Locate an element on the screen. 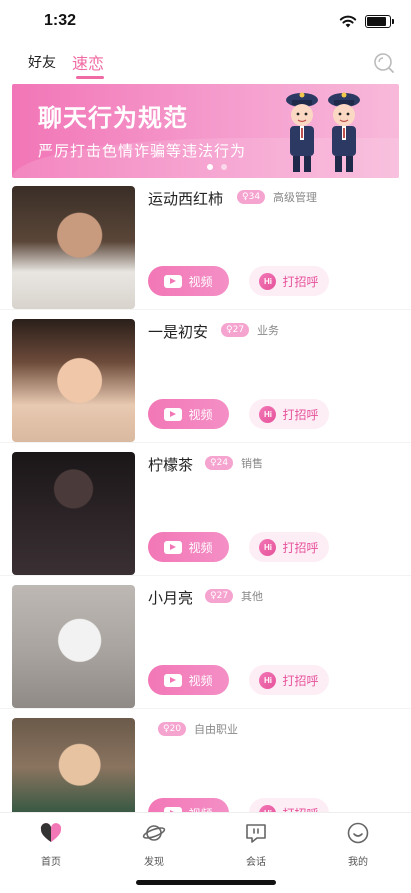  job-label: 高级管理 is located at coordinates (295, 197).